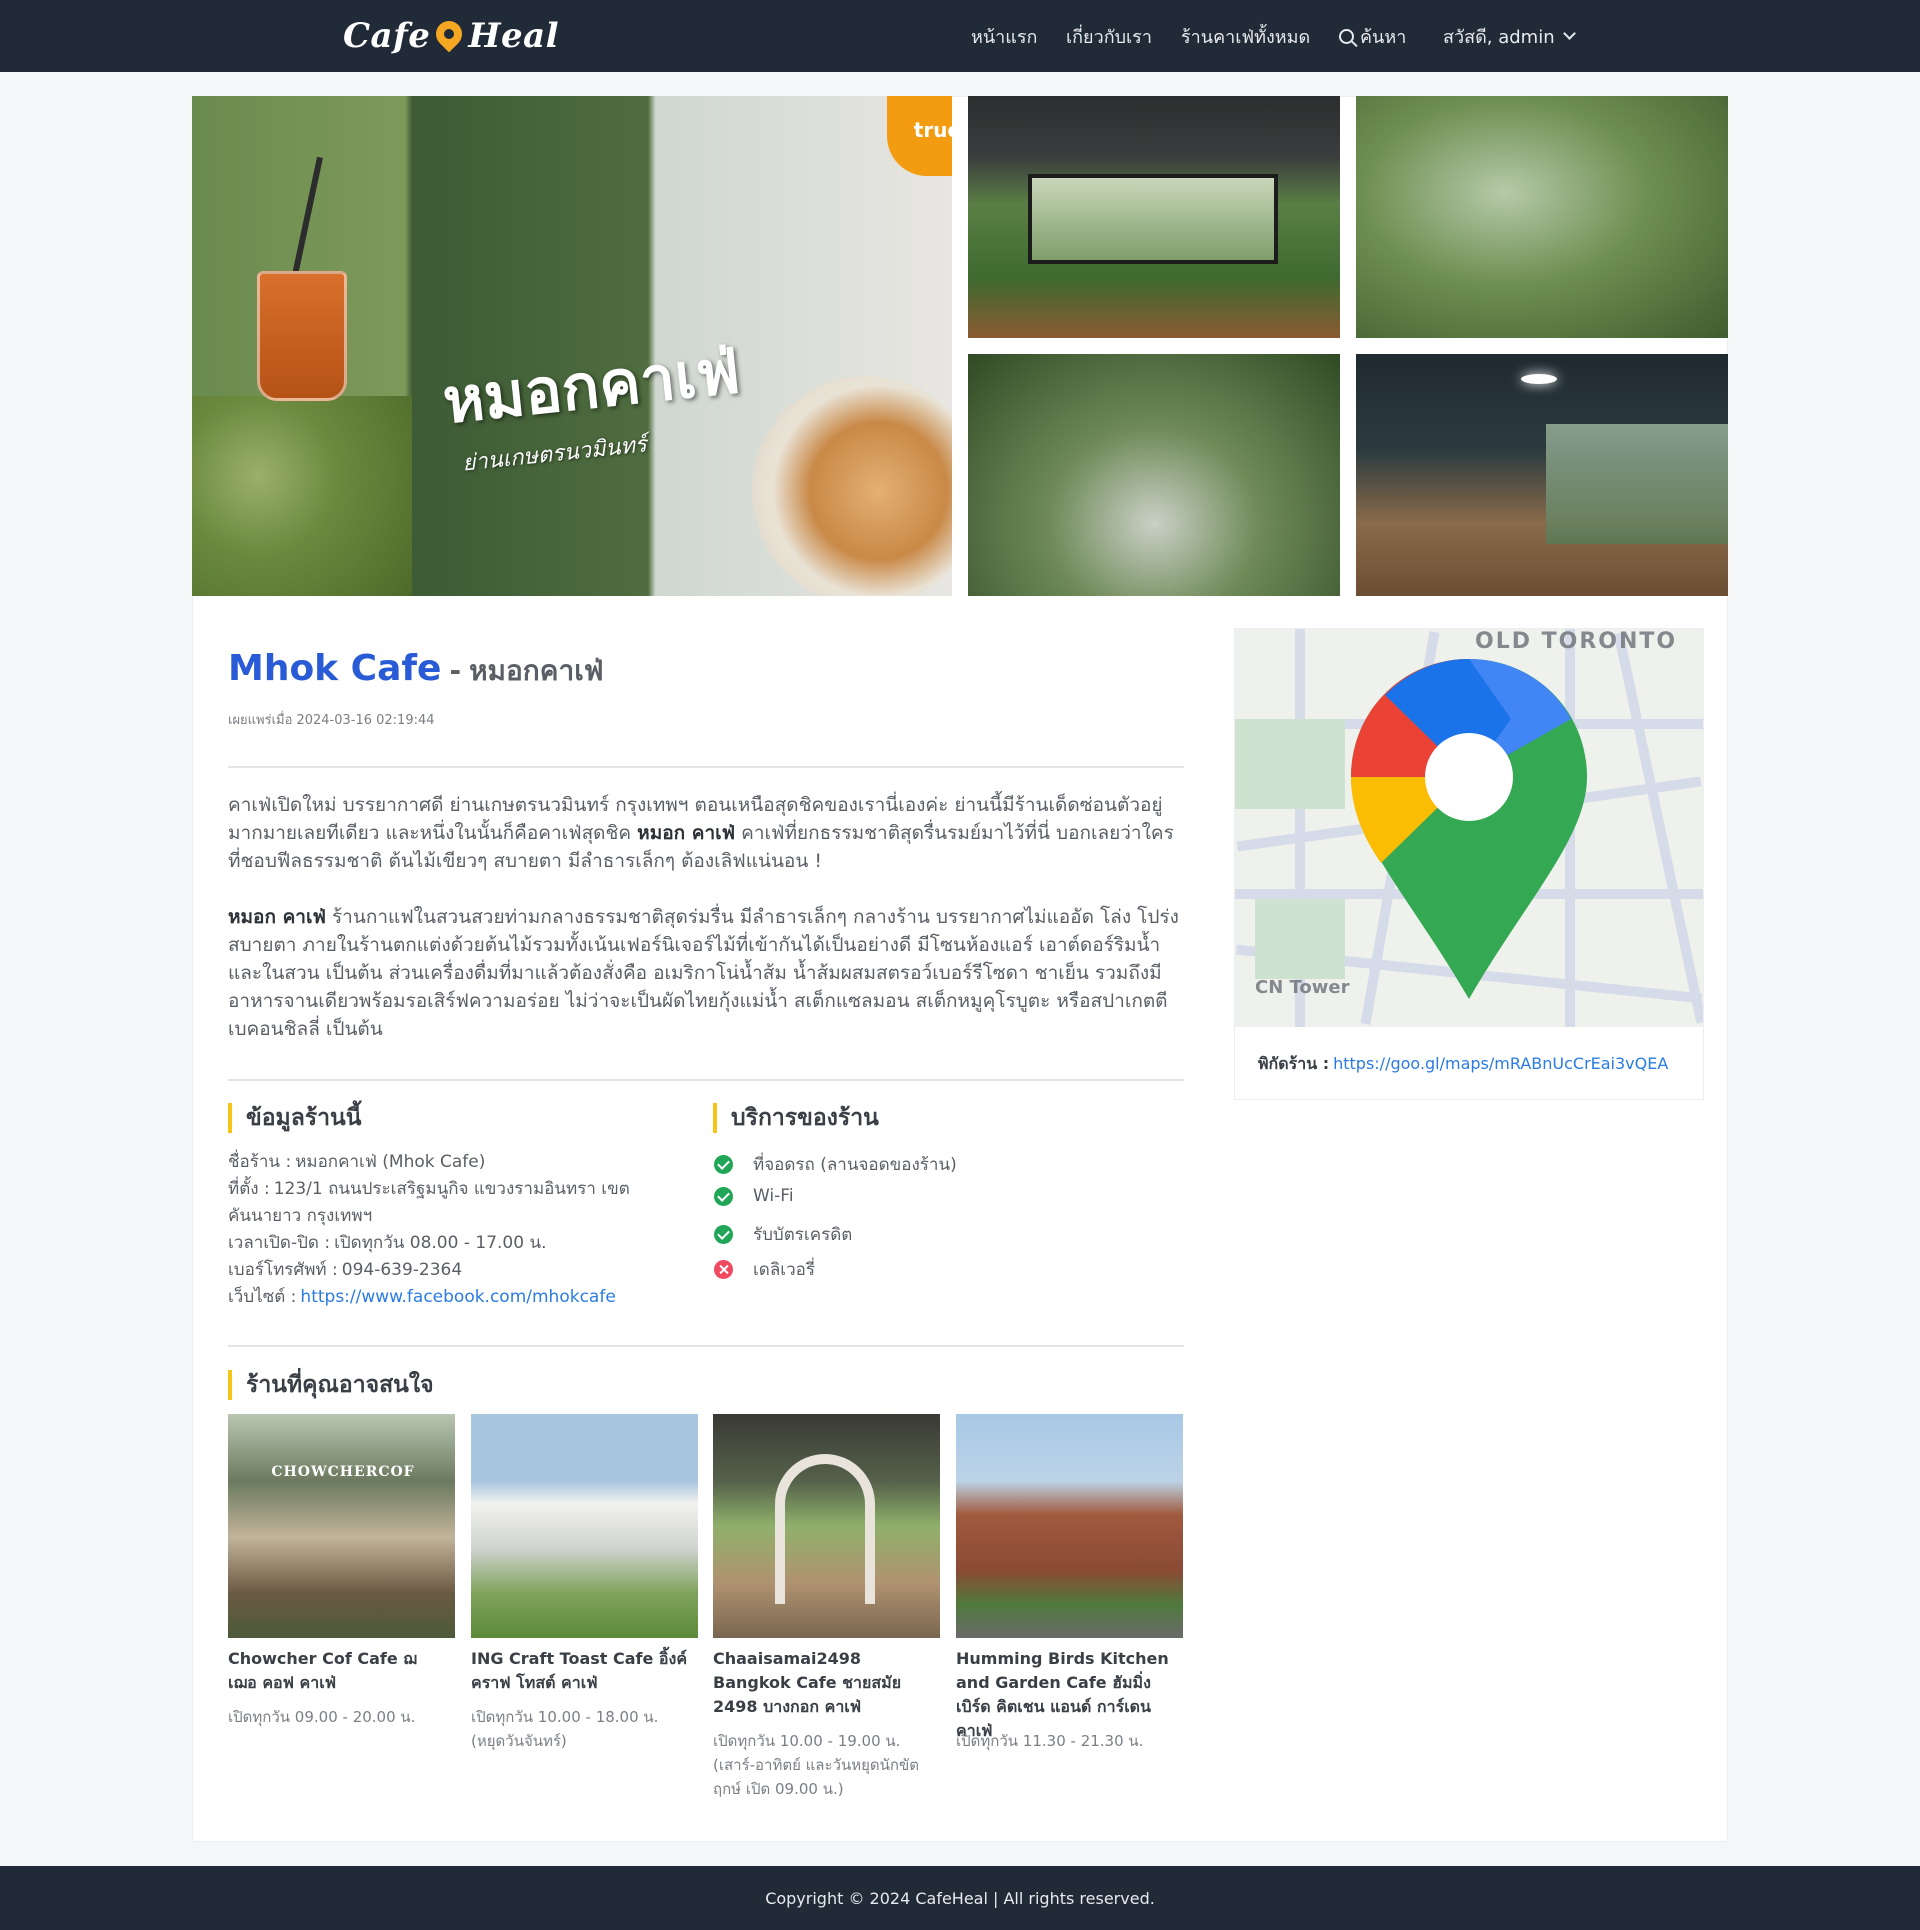 This screenshot has height=1930, width=1920. What do you see at coordinates (457, 1297) in the screenshot?
I see `website-link: https://www.facebook.com/mhokcafe` at bounding box center [457, 1297].